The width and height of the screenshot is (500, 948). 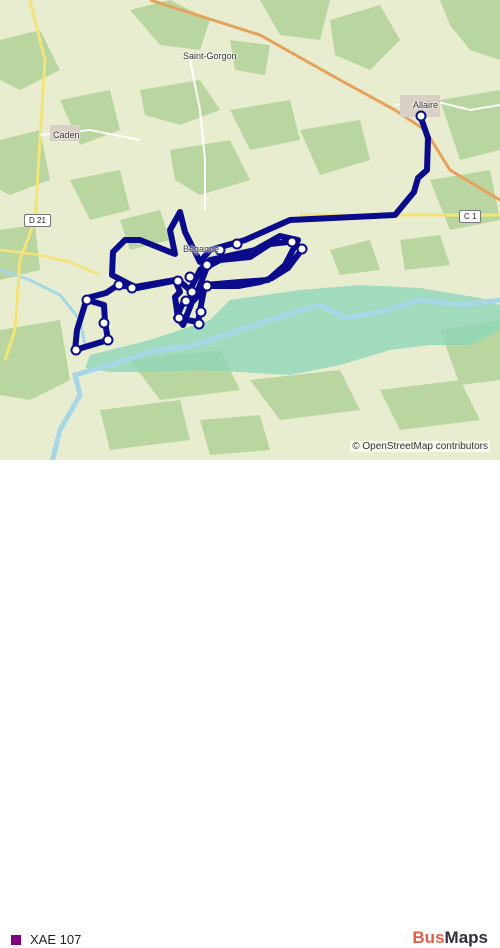 I want to click on place-label-beganne: Béganne, so click(x=201, y=249).